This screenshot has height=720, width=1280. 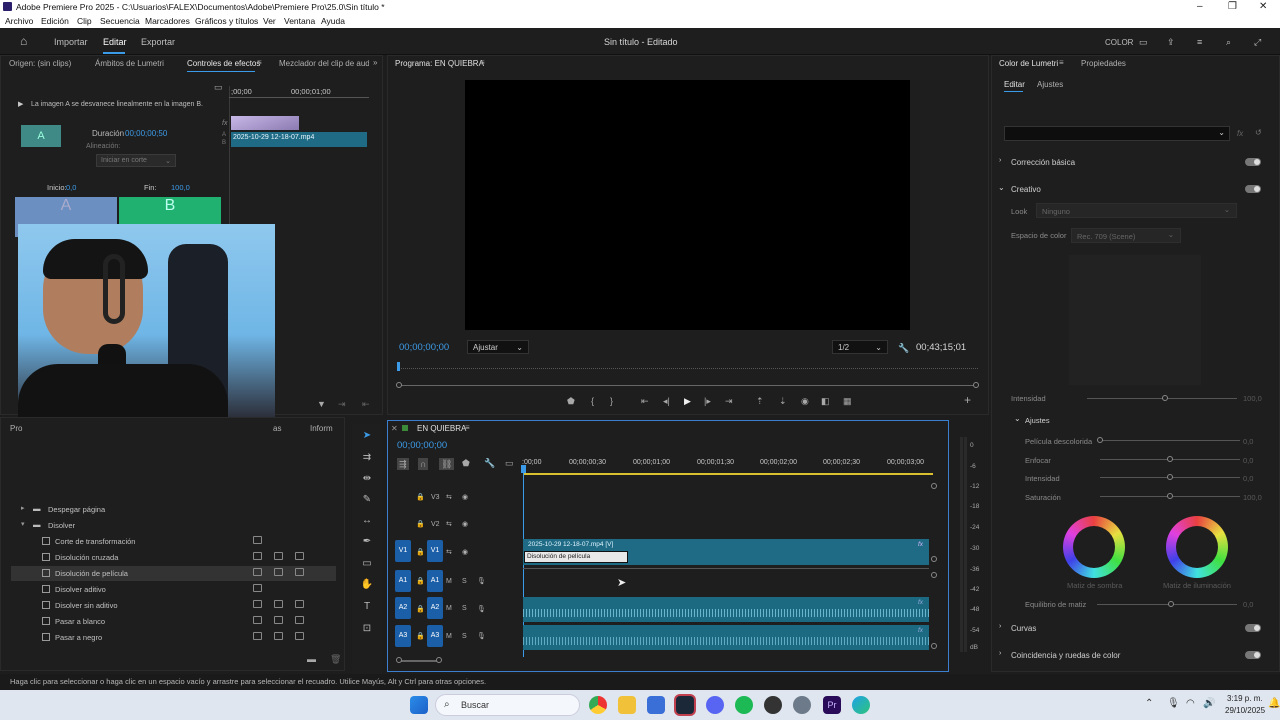 What do you see at coordinates (367, 523) in the screenshot?
I see `slip-icon: ↔` at bounding box center [367, 523].